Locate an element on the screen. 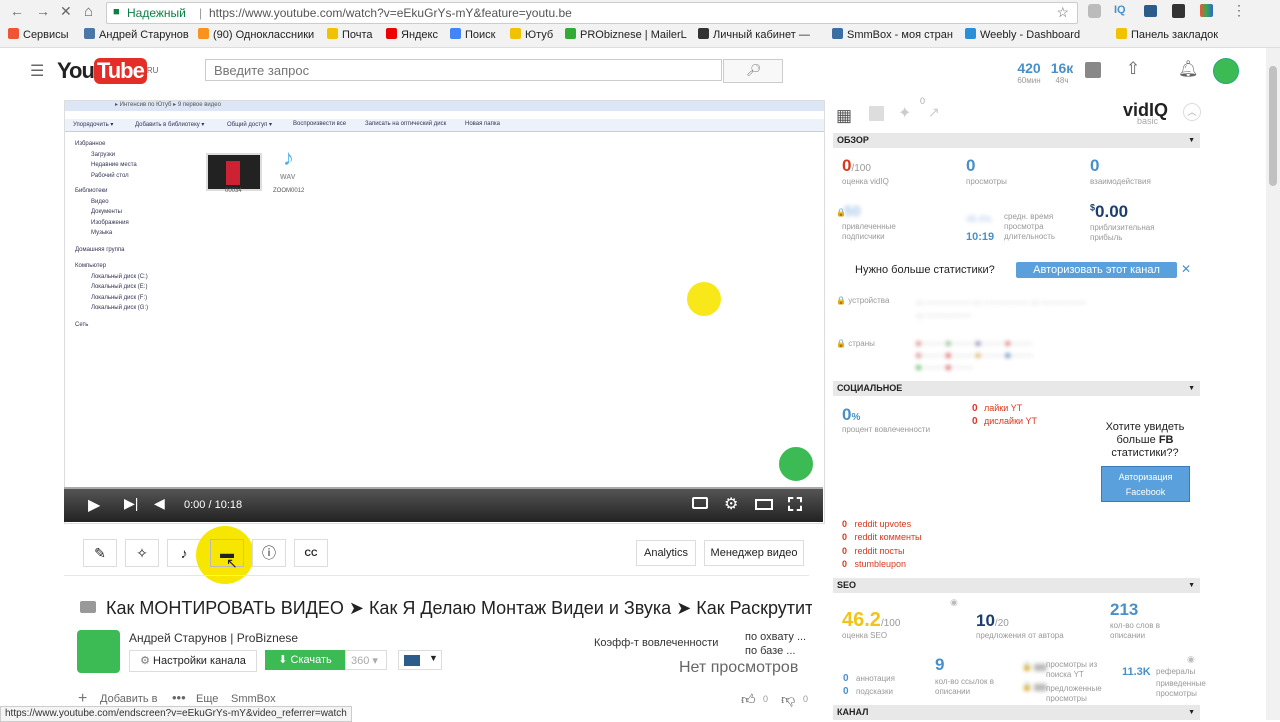  more-dots-icon: ••• is located at coordinates (179, 697).